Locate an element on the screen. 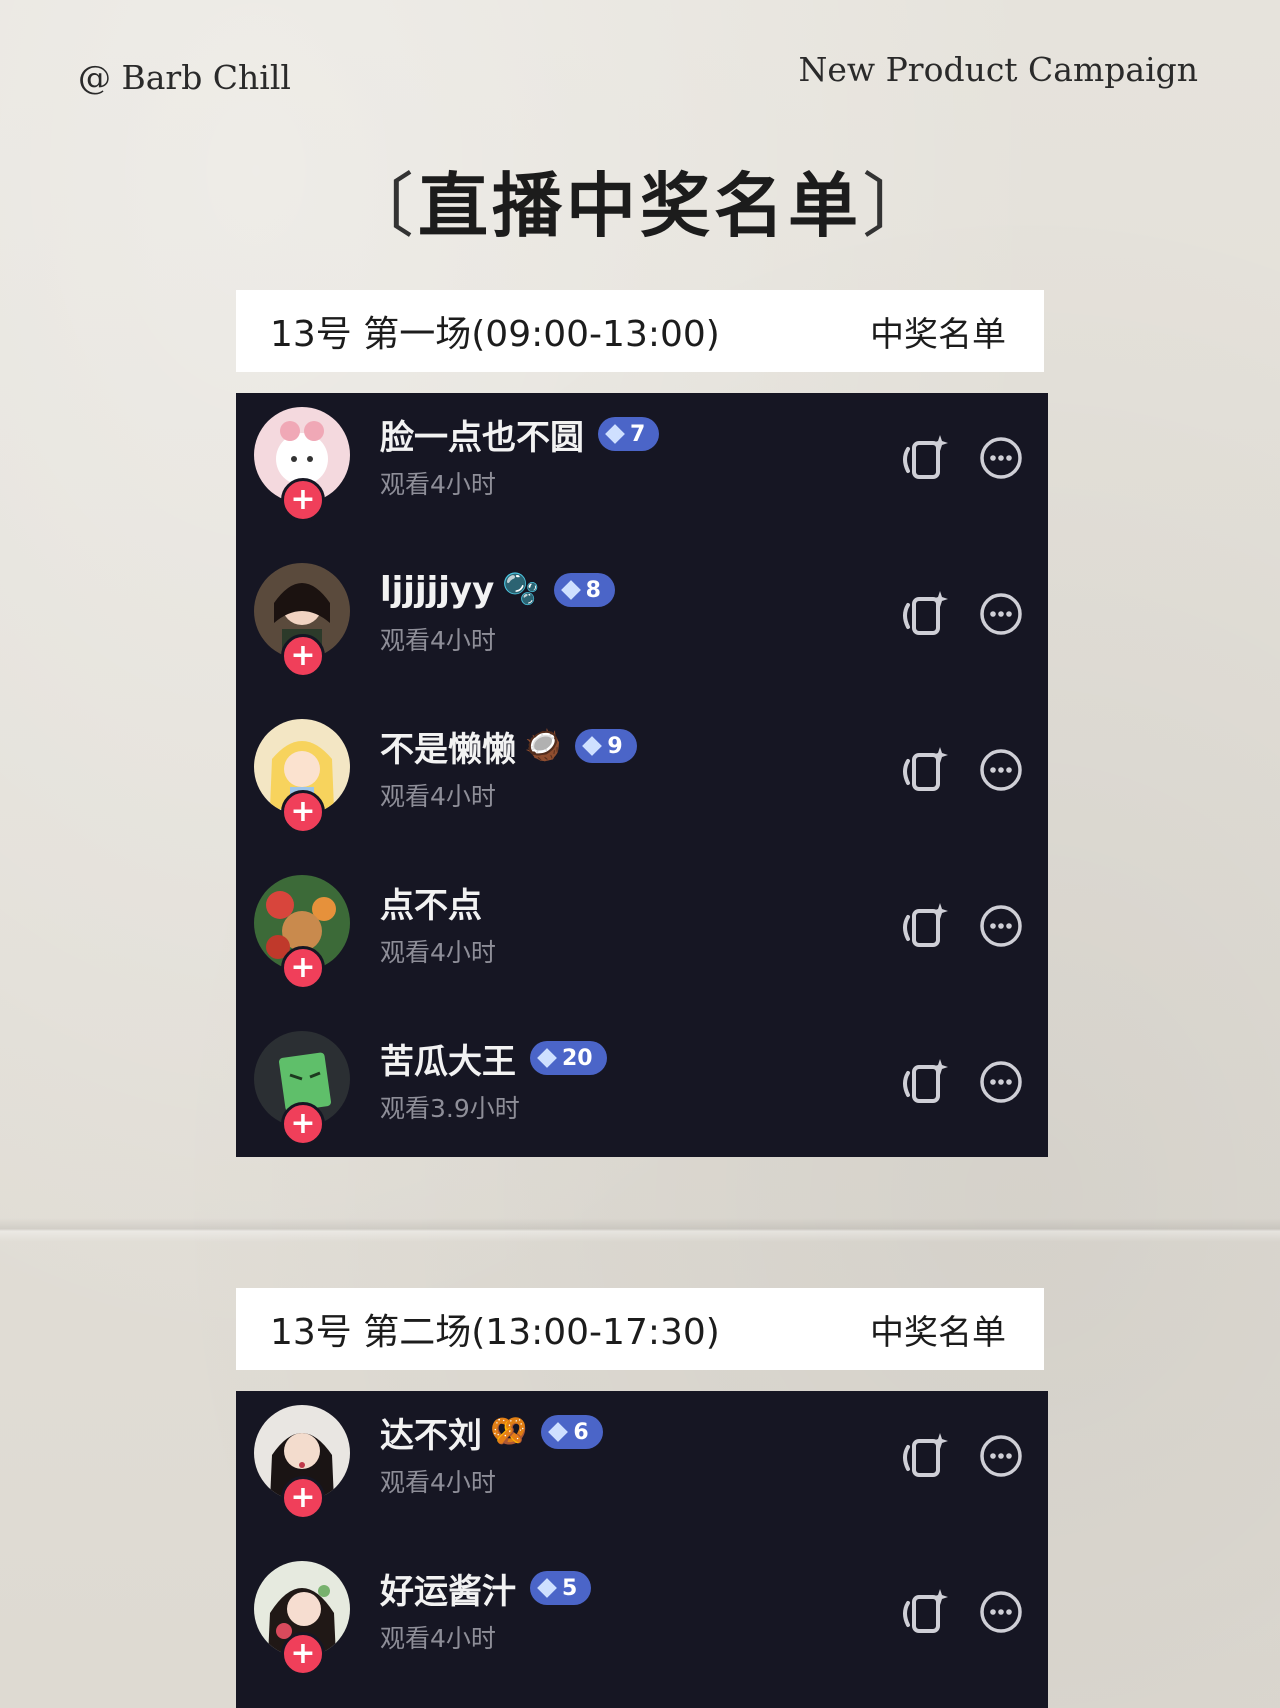  name-line: 达不刘 🥨 6 is located at coordinates (491, 1432).